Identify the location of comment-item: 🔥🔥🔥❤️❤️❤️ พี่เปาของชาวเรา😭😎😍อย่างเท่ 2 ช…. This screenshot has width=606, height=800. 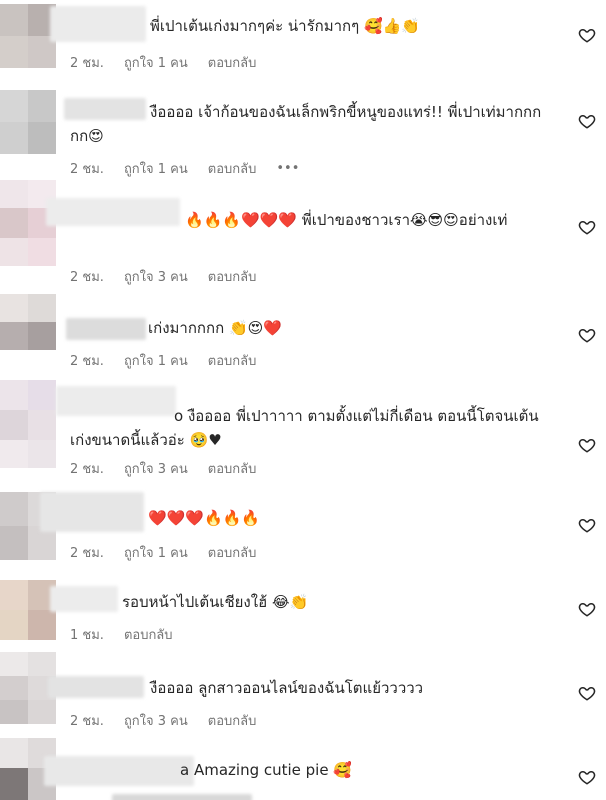
(303, 233).